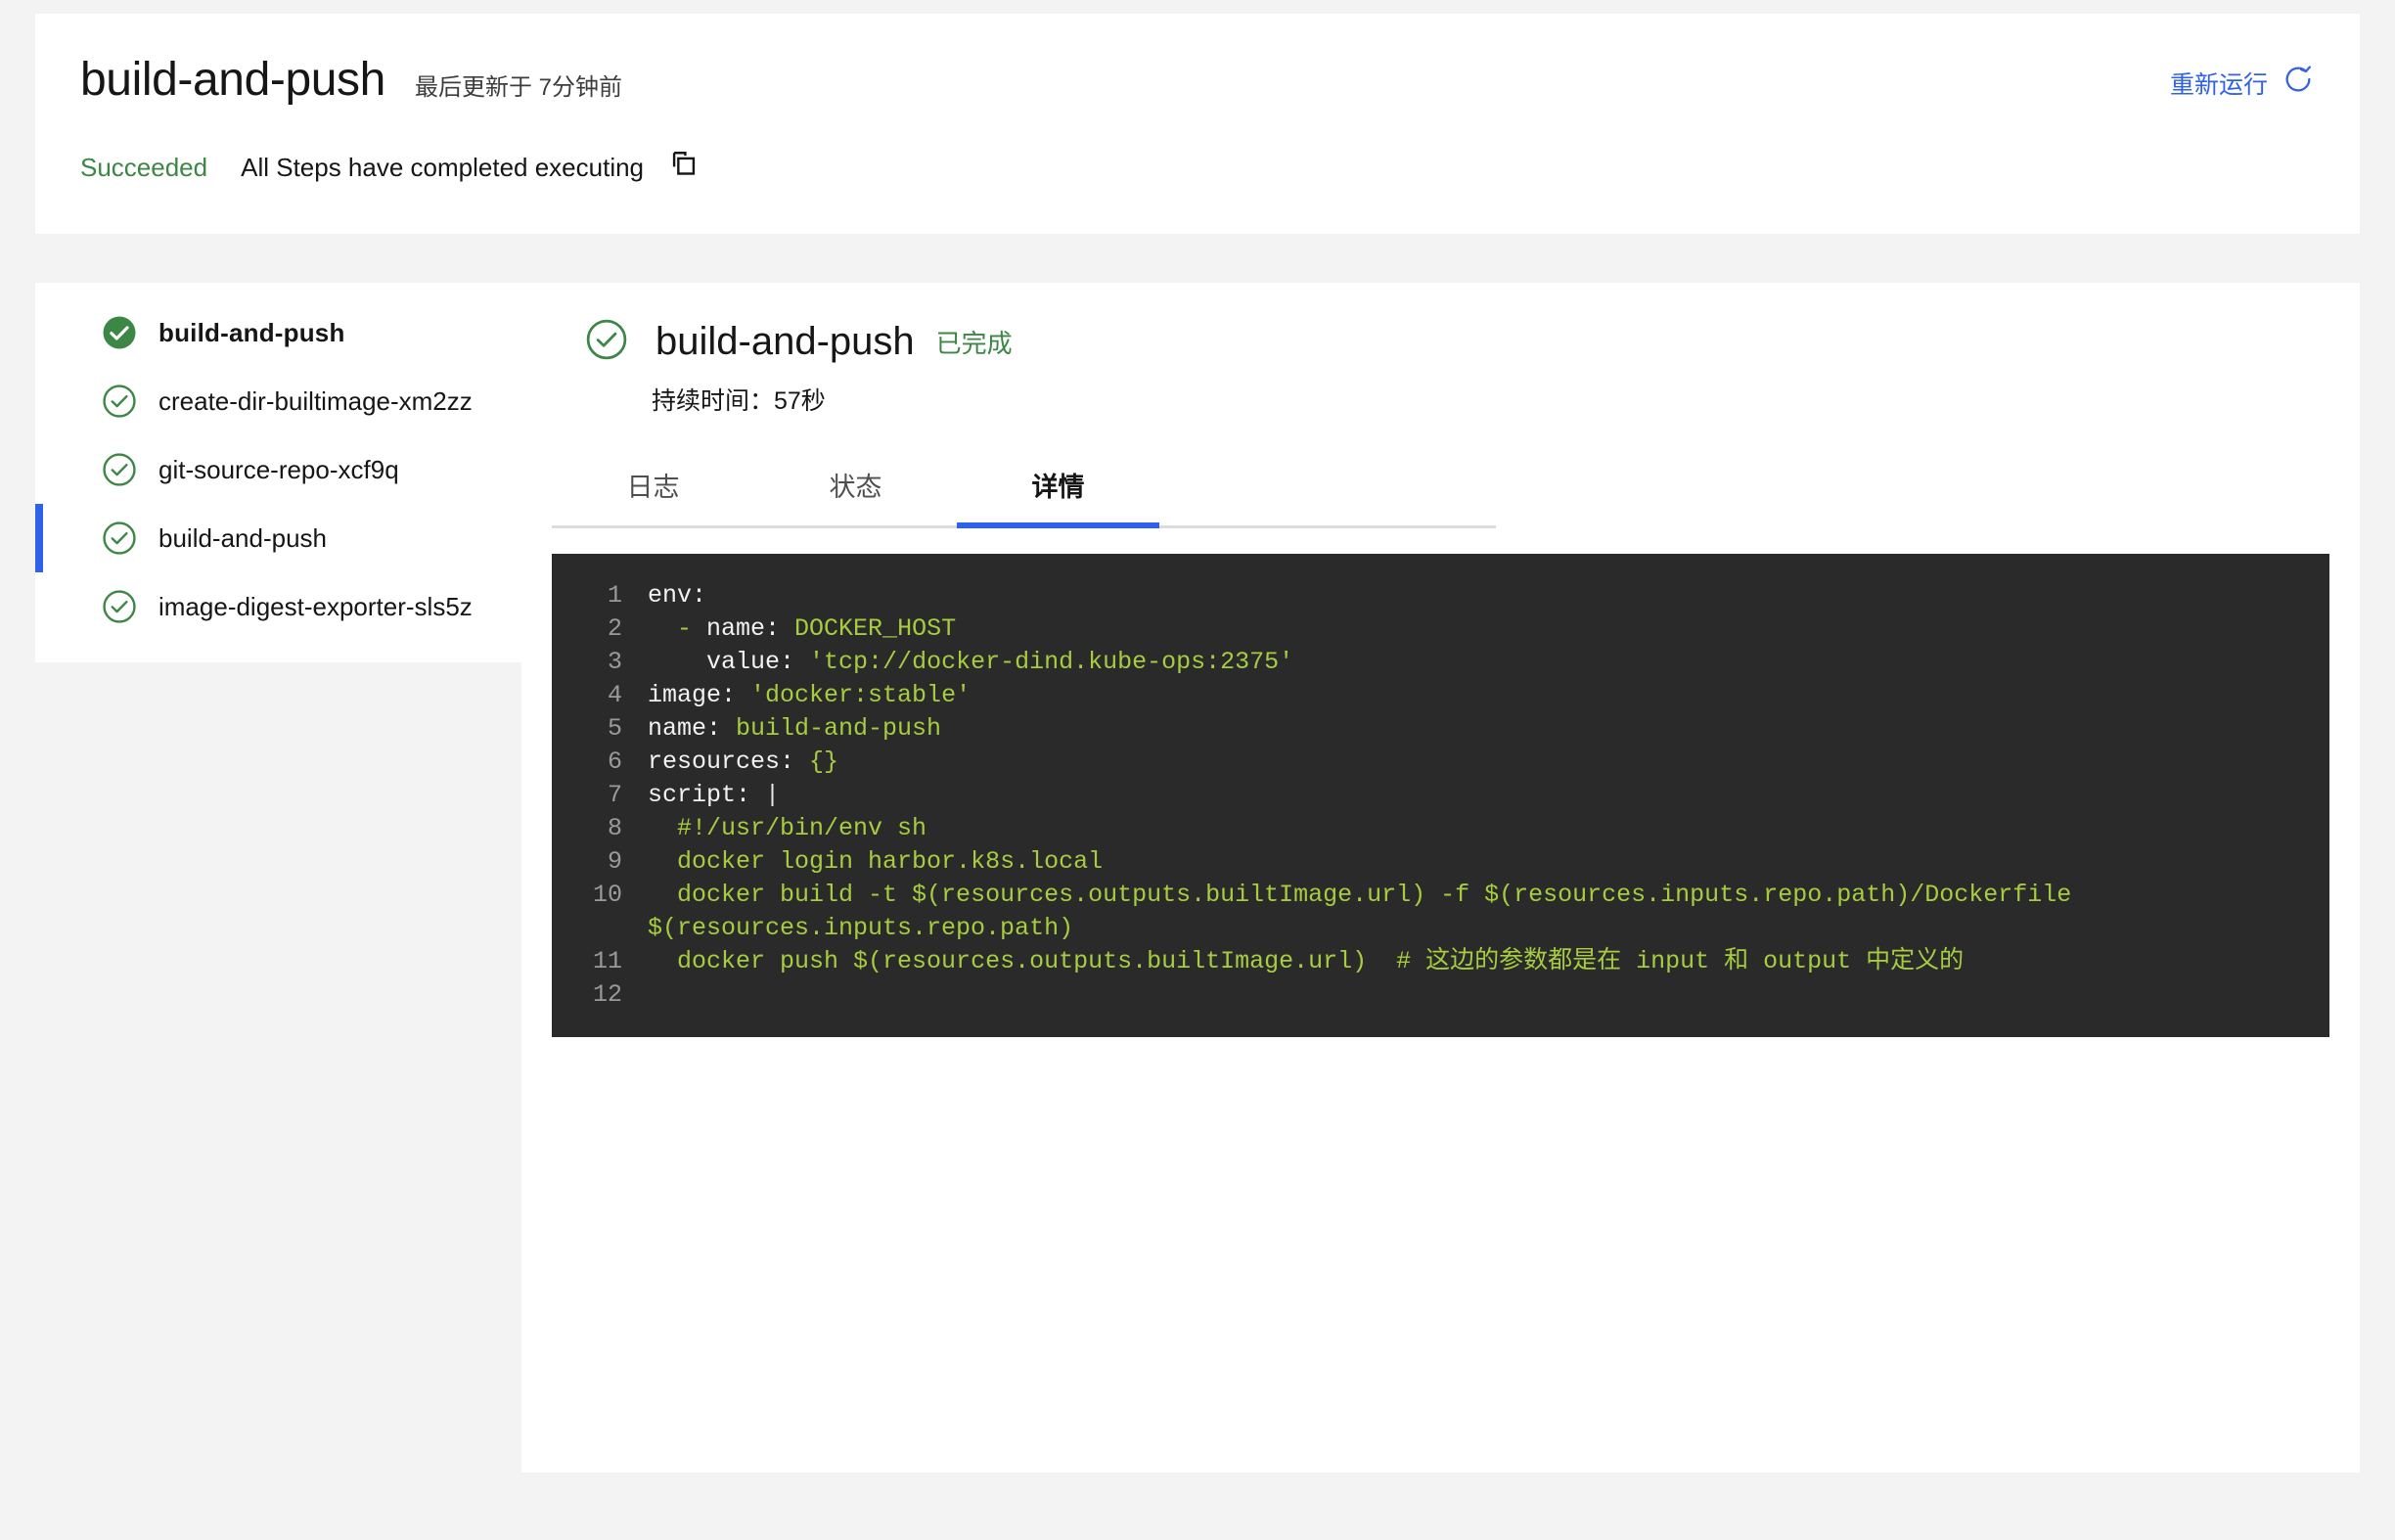  Describe the element at coordinates (1475, 763) in the screenshot. I see `code-line-content: resources: {}` at that location.